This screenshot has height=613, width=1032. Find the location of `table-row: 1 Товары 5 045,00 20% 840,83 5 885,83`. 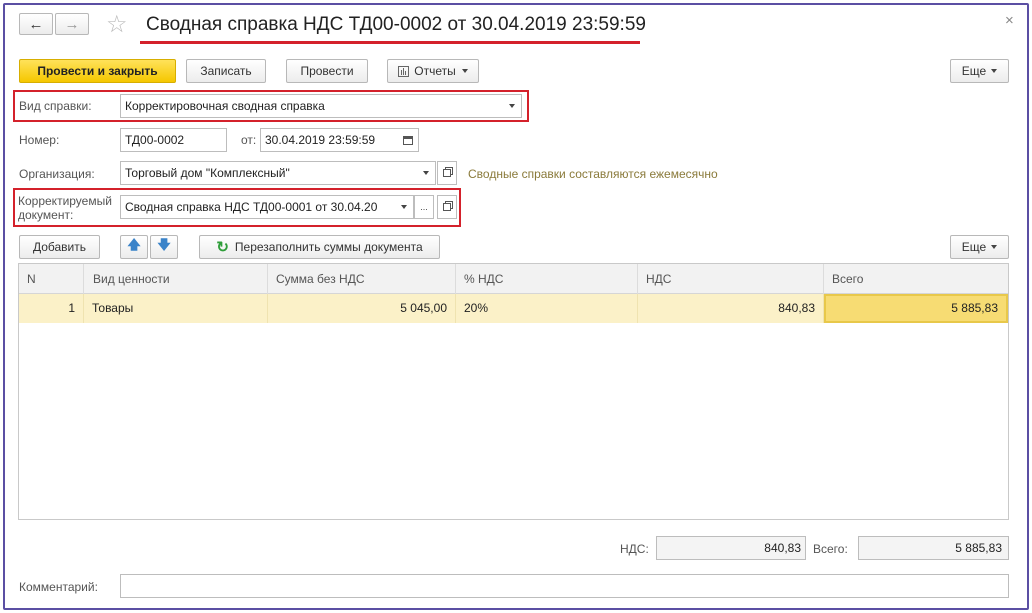

table-row: 1 Товары 5 045,00 20% 840,83 5 885,83 is located at coordinates (513, 308).